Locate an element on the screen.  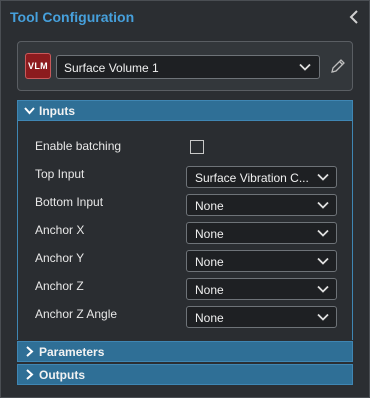
section-label-inputs: Inputs is located at coordinates (57, 111).